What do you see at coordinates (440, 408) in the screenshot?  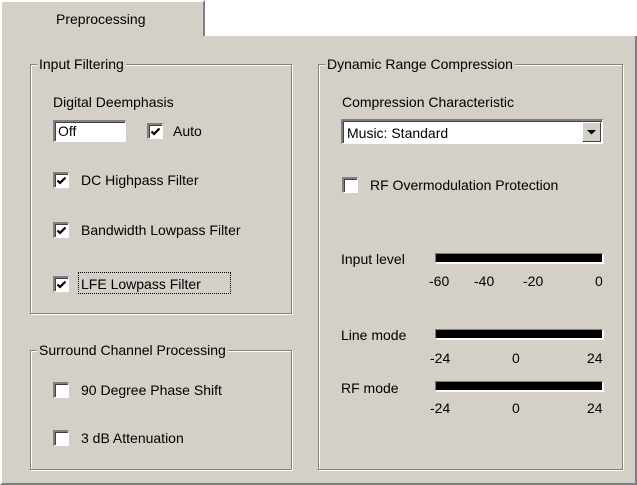 I see `rf-mode-tick: -24` at bounding box center [440, 408].